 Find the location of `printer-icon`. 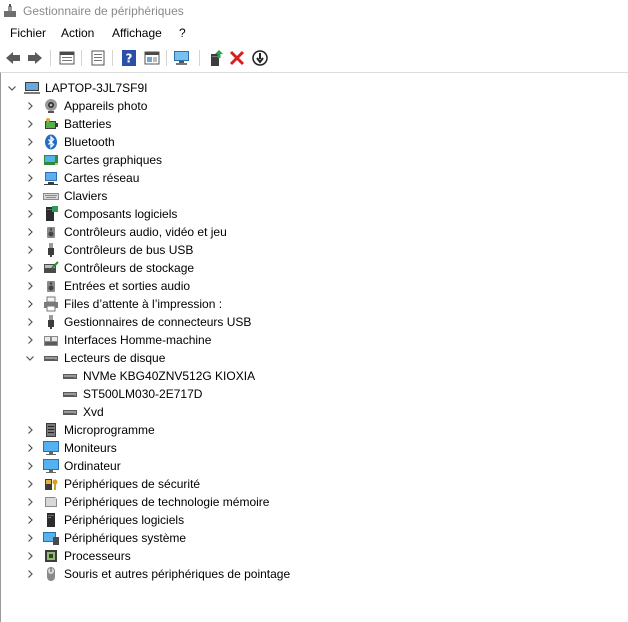

printer-icon is located at coordinates (51, 304).